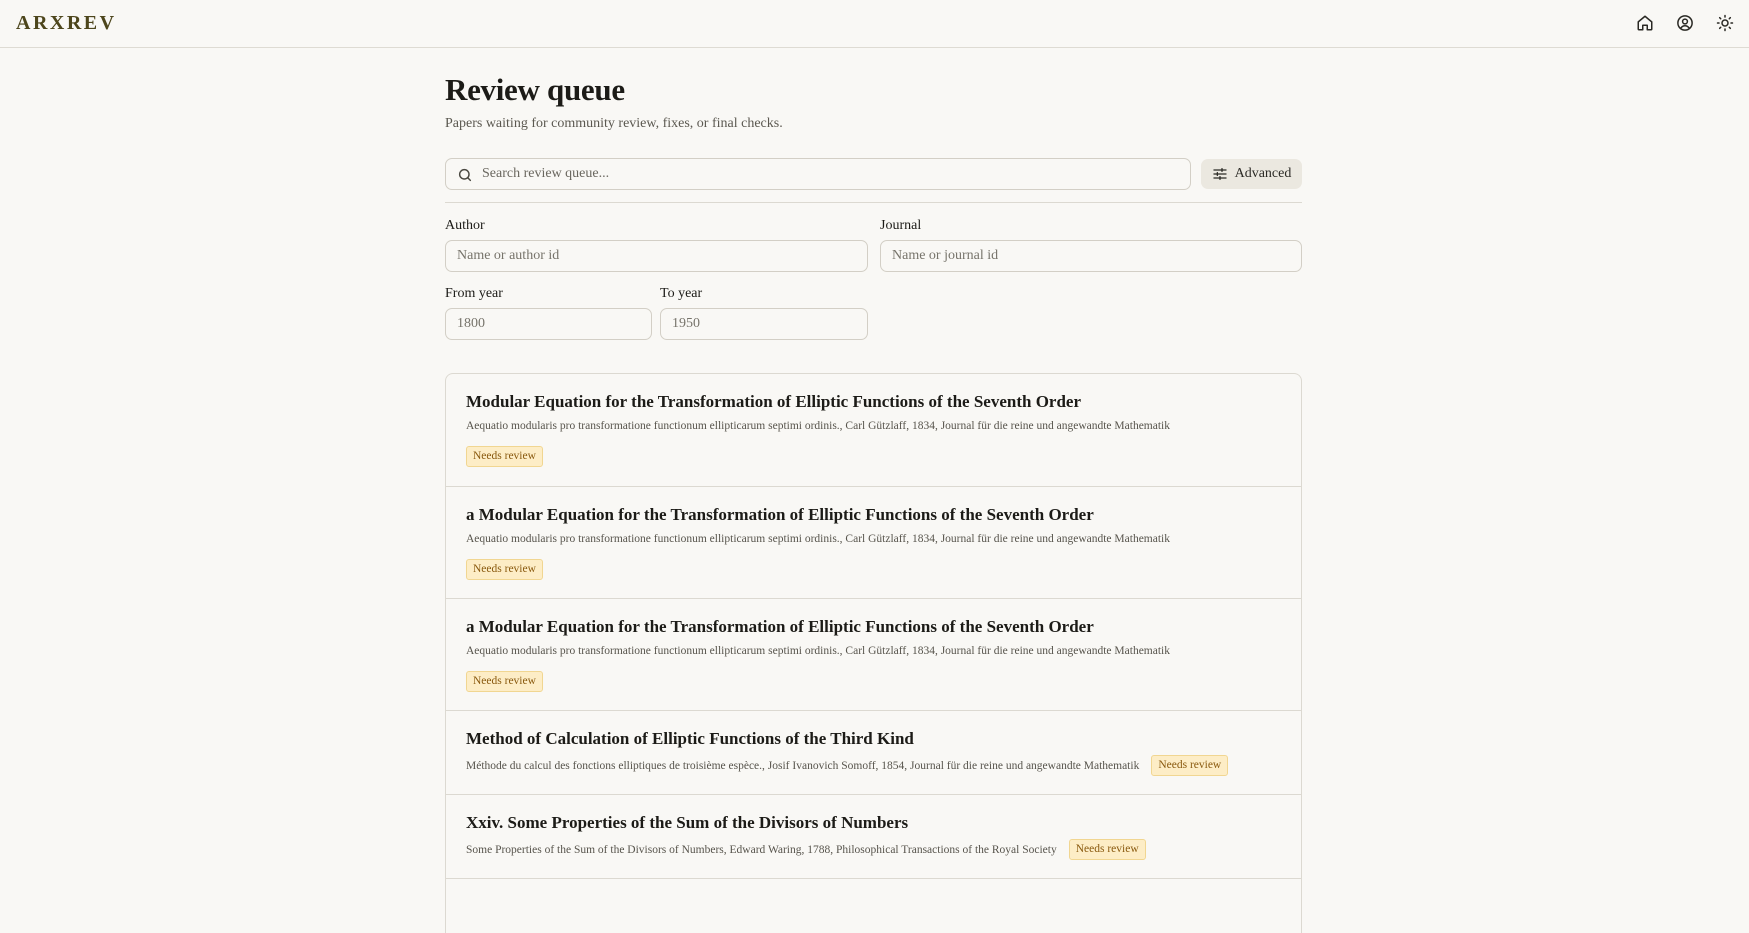  What do you see at coordinates (832, 174) in the screenshot?
I see `search-input` at bounding box center [832, 174].